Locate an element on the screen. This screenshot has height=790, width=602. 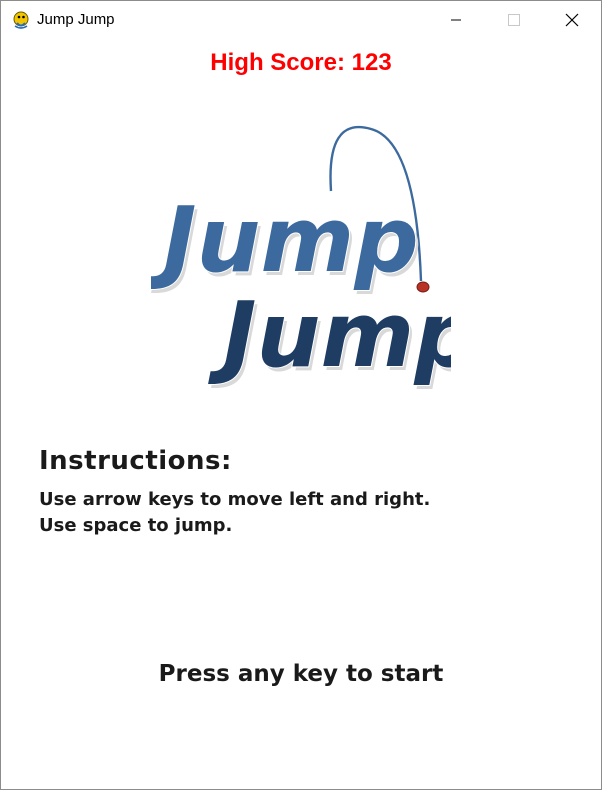
instructions-heading: Instructions: is located at coordinates (135, 461).